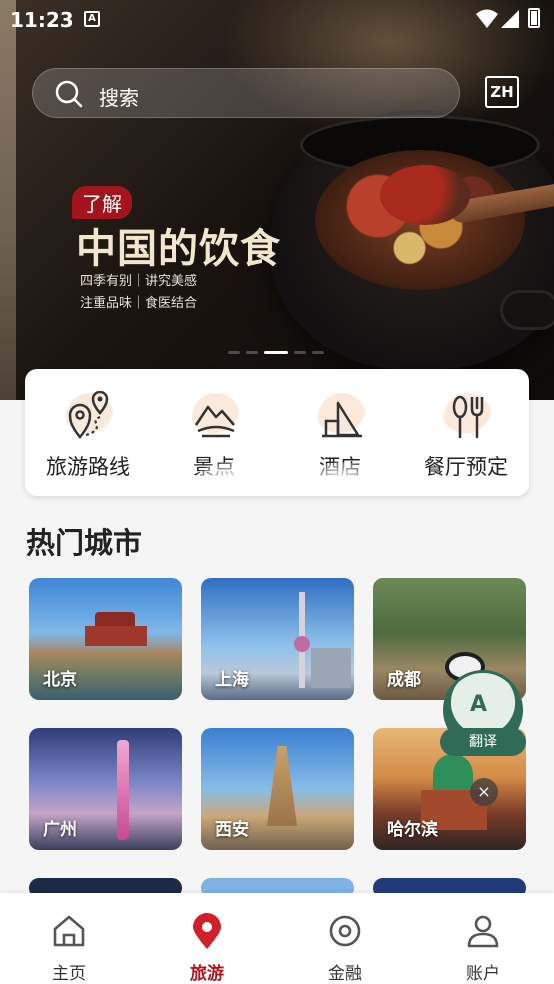 The width and height of the screenshot is (554, 984). What do you see at coordinates (331, 668) in the screenshot?
I see `skyline` at bounding box center [331, 668].